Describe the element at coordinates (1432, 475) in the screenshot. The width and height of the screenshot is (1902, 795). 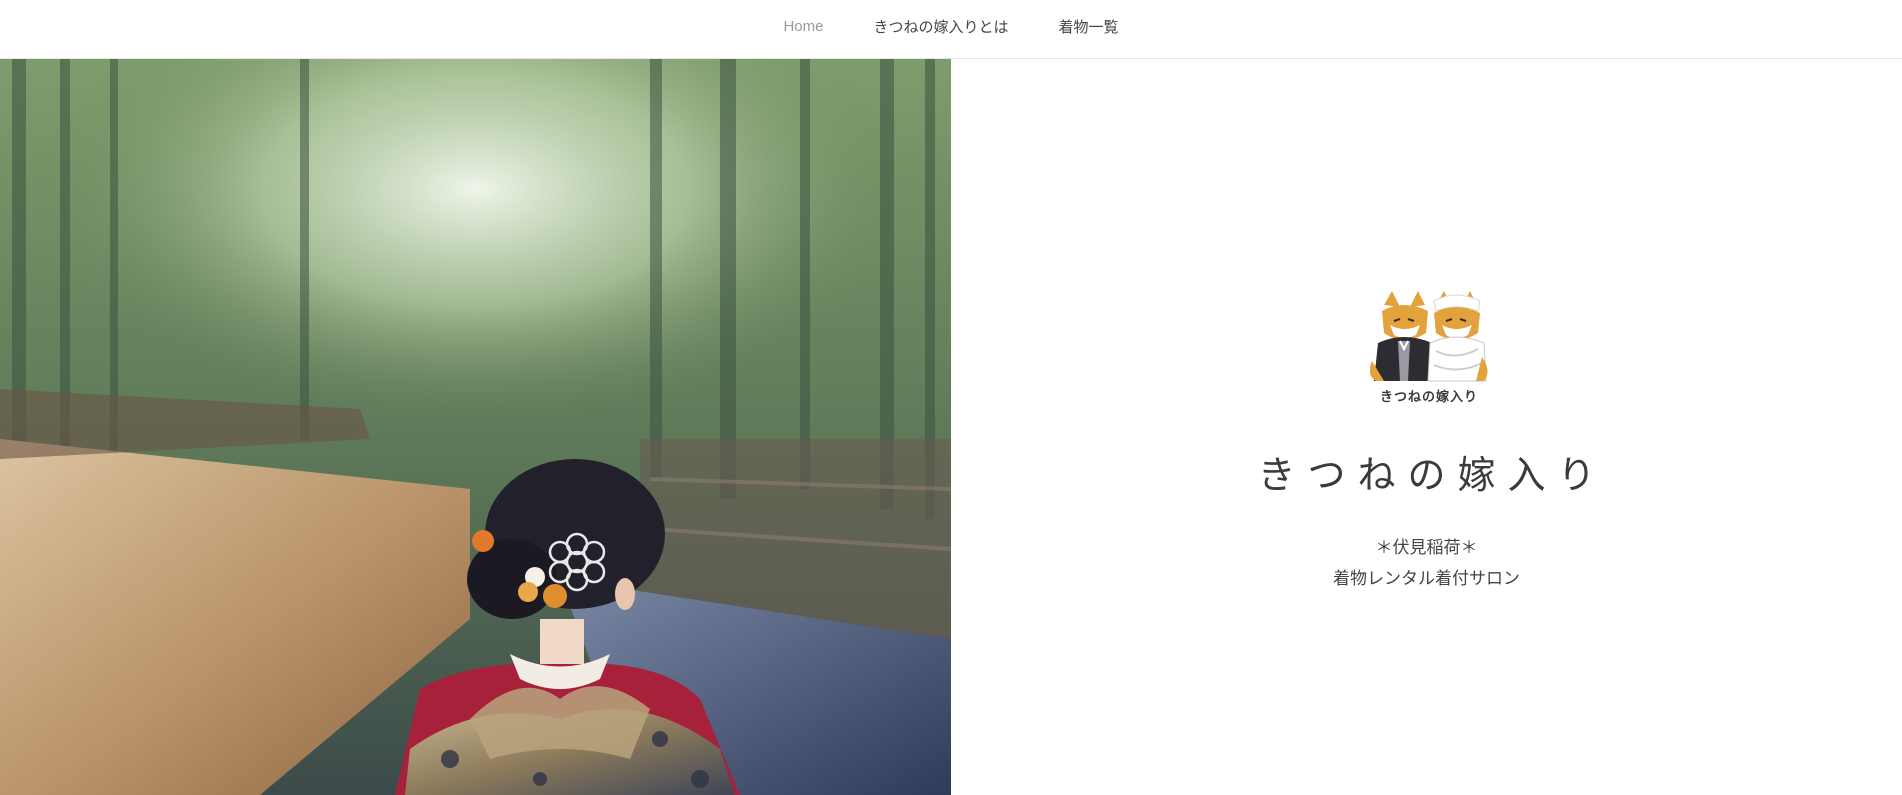
I see `site-title: きつねの嫁入り` at that location.